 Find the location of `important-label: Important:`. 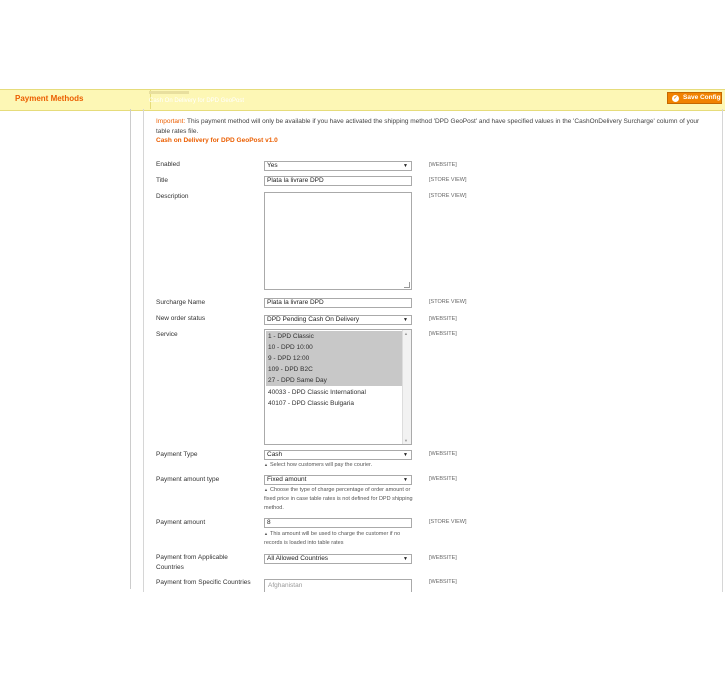

important-label: Important: is located at coordinates (171, 121).